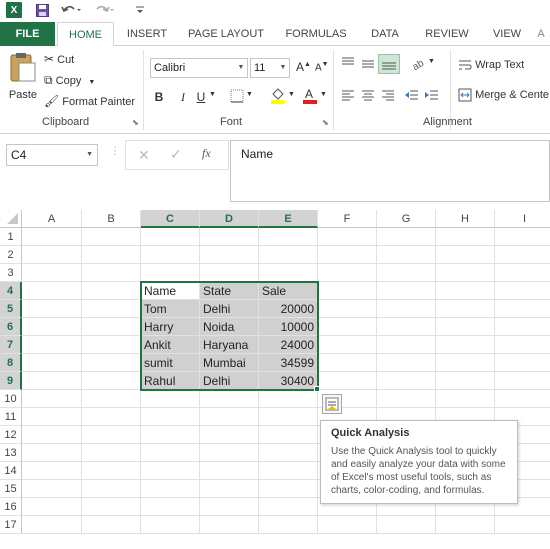 This screenshot has width=550, height=549. What do you see at coordinates (278, 96) in the screenshot?
I see `fill-color-icon` at bounding box center [278, 96].